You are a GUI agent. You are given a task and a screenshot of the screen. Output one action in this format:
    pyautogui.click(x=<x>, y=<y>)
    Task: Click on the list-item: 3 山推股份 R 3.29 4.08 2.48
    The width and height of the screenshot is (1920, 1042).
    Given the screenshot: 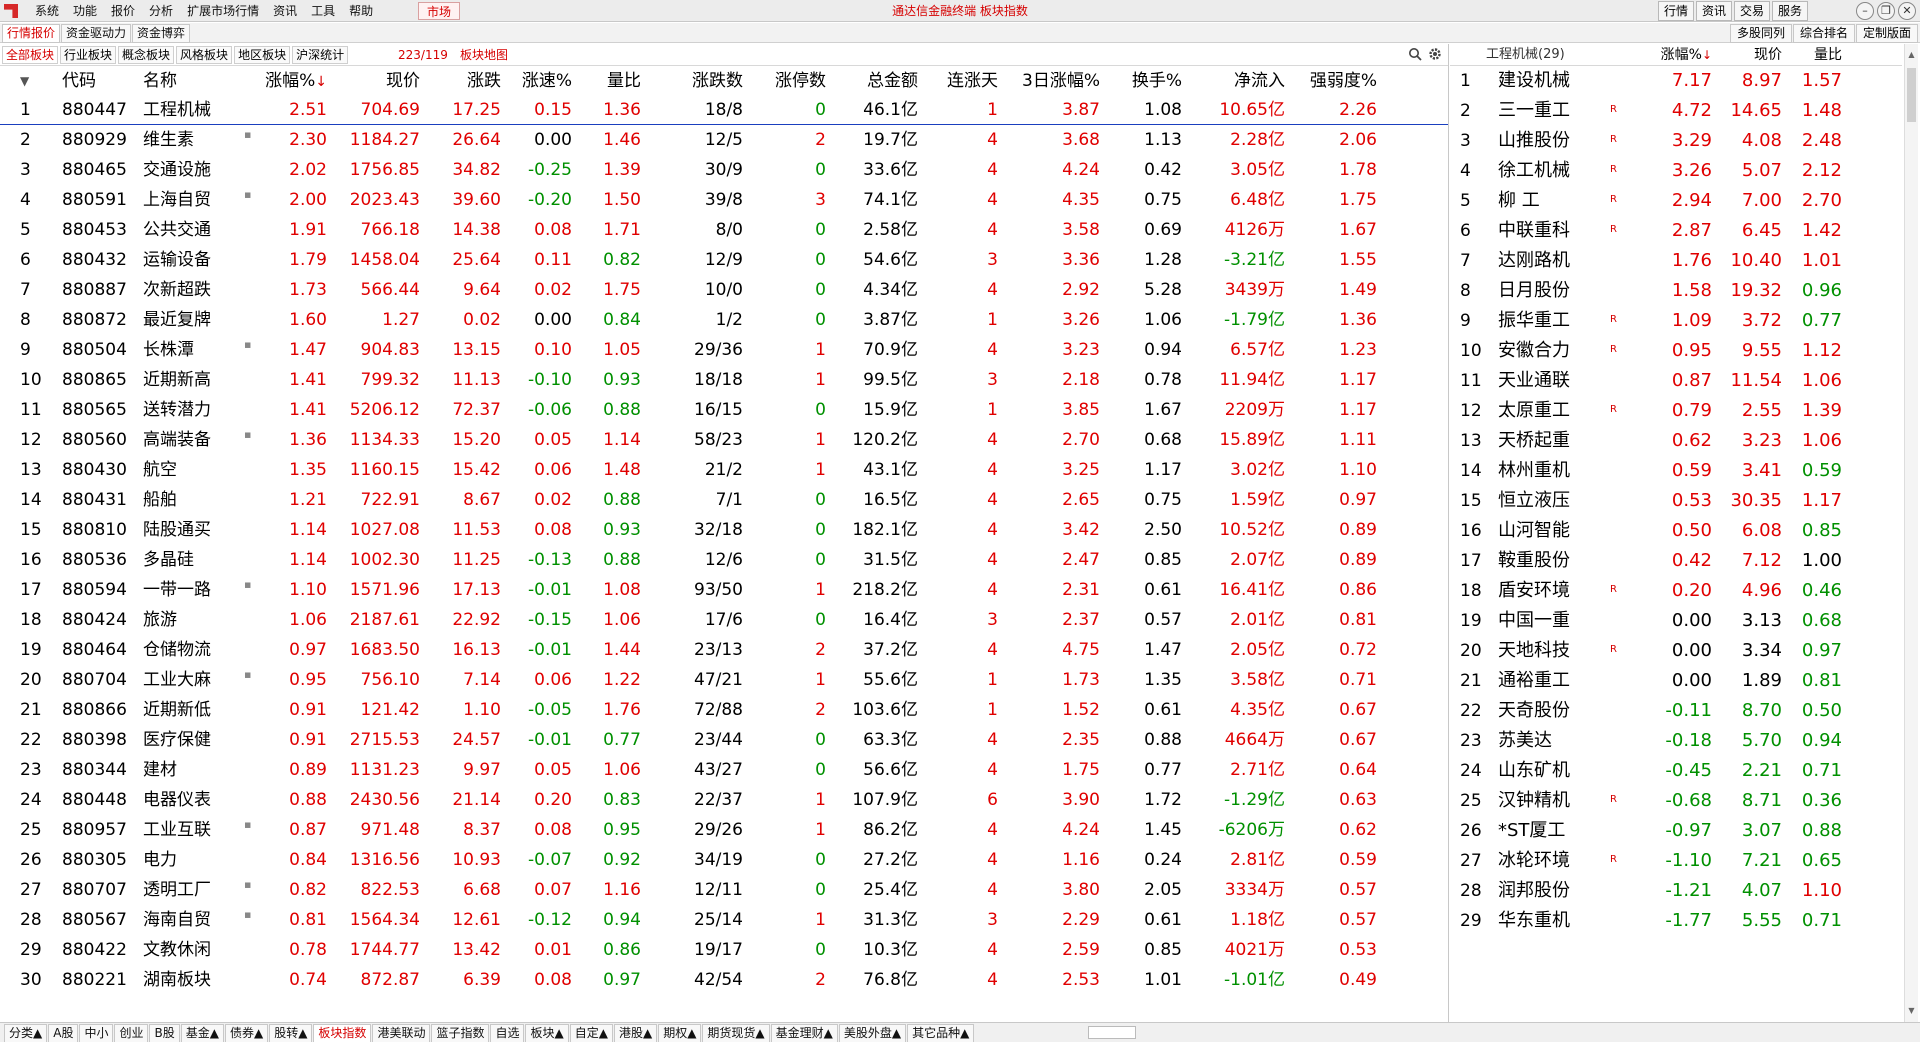 What is the action you would take?
    pyautogui.click(x=1676, y=141)
    